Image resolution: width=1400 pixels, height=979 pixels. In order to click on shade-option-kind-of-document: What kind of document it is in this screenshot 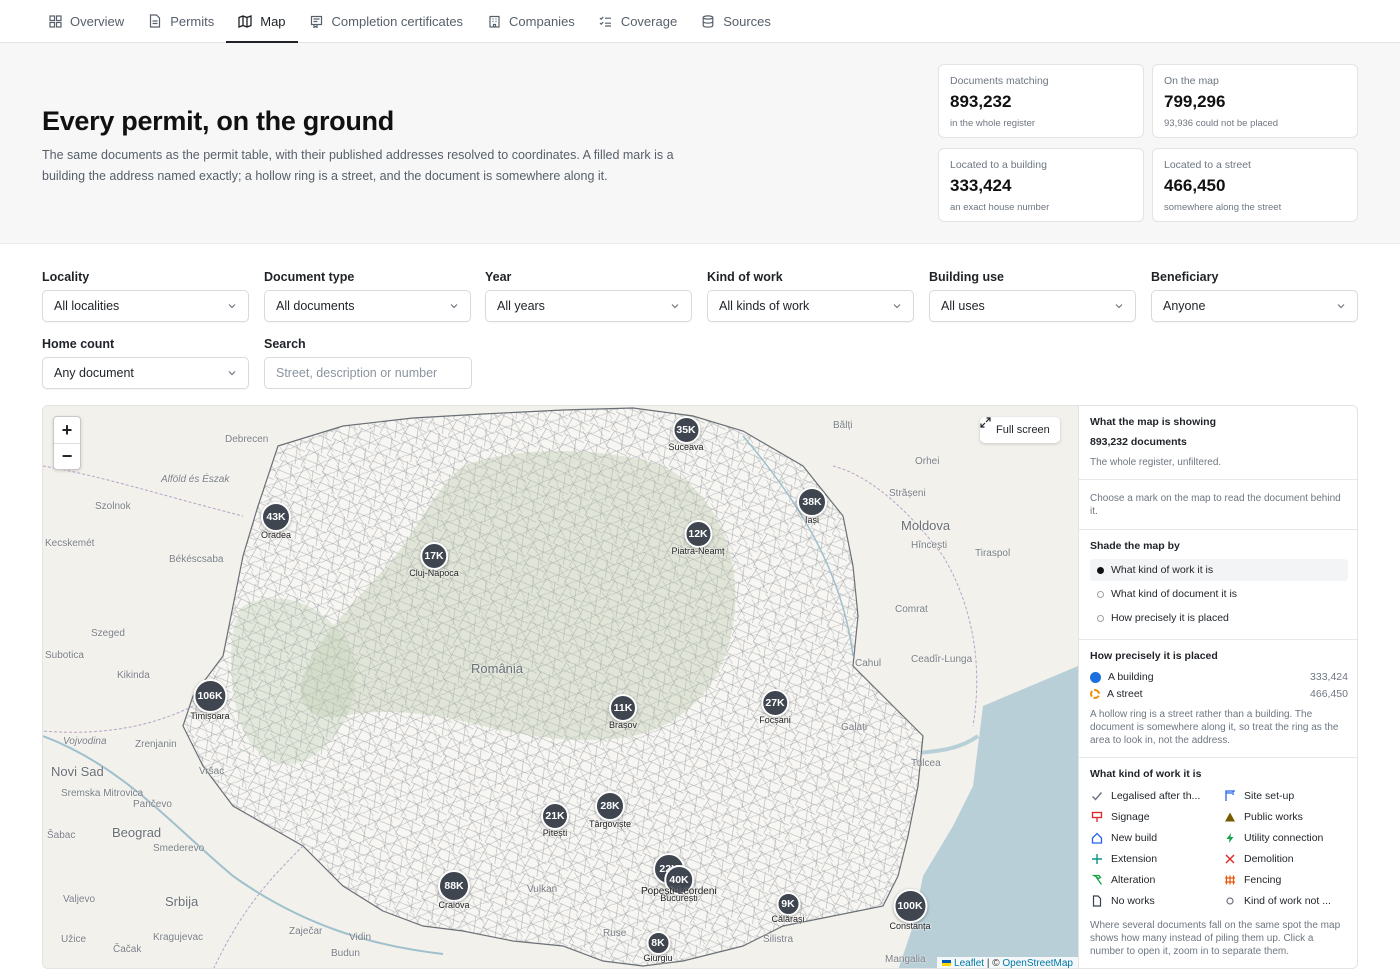, I will do `click(1219, 594)`.